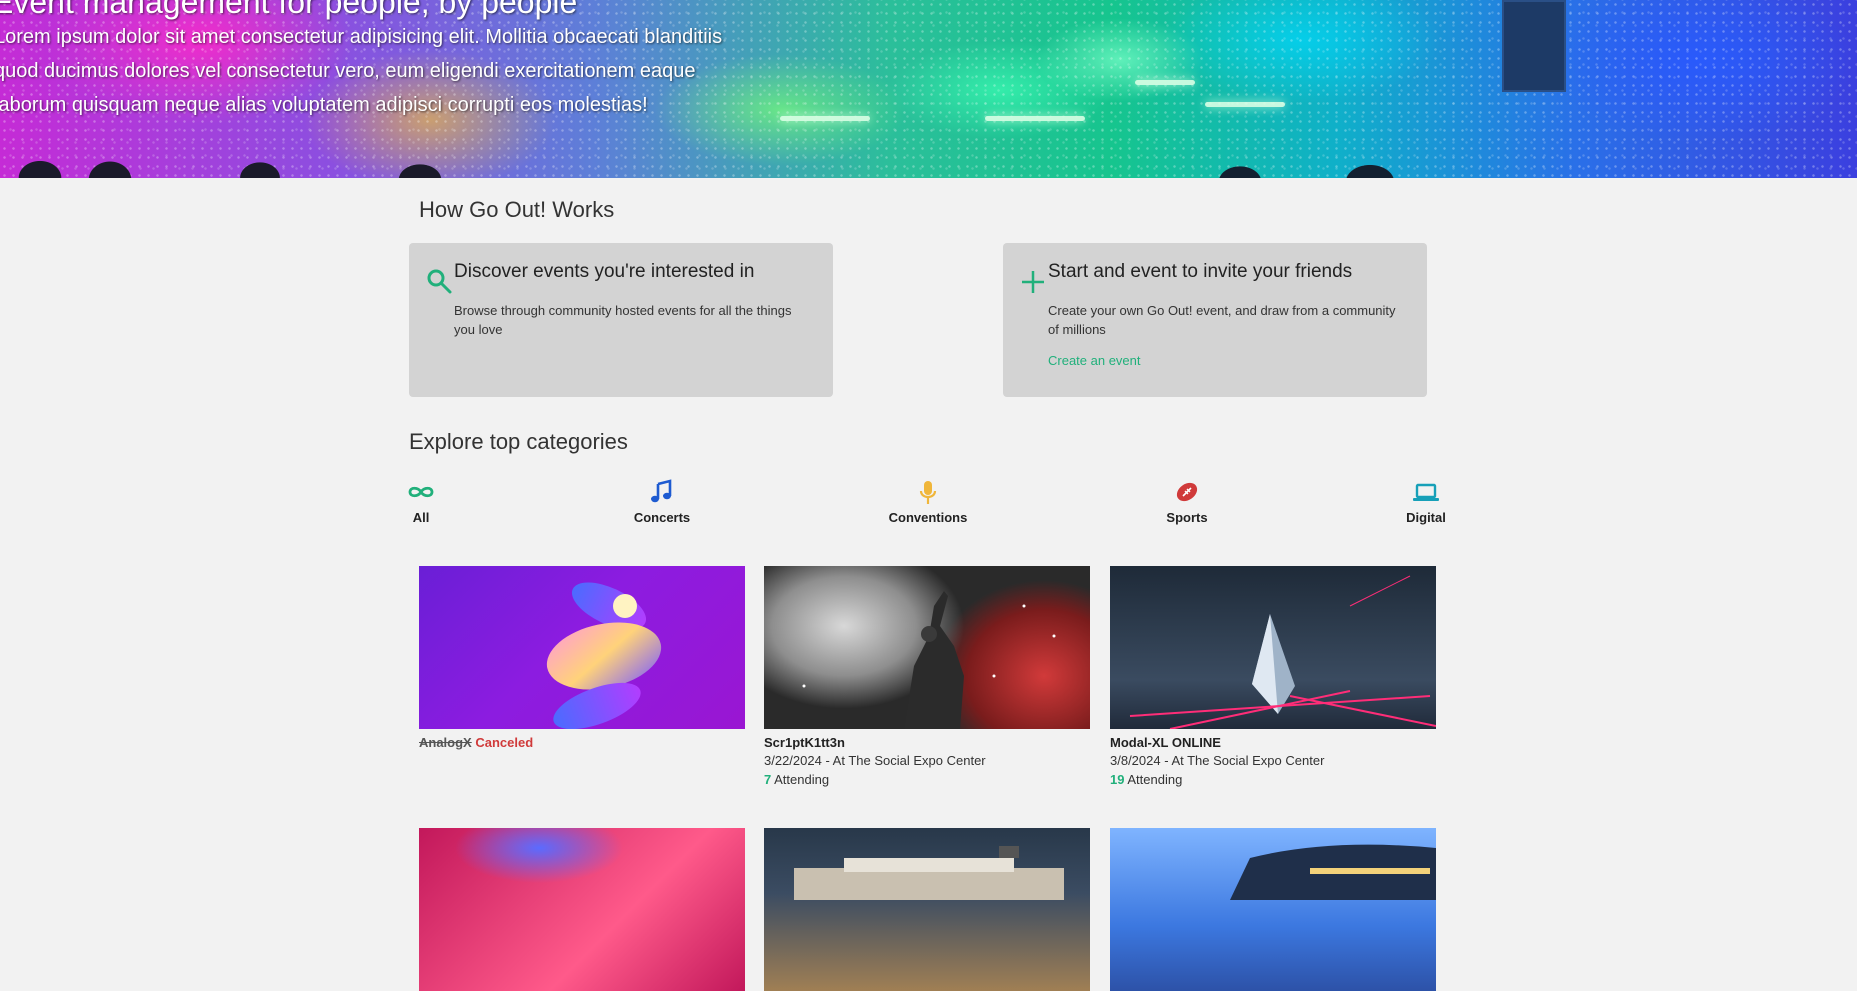 This screenshot has width=1857, height=991. I want to click on attending-count: 19, so click(1117, 779).